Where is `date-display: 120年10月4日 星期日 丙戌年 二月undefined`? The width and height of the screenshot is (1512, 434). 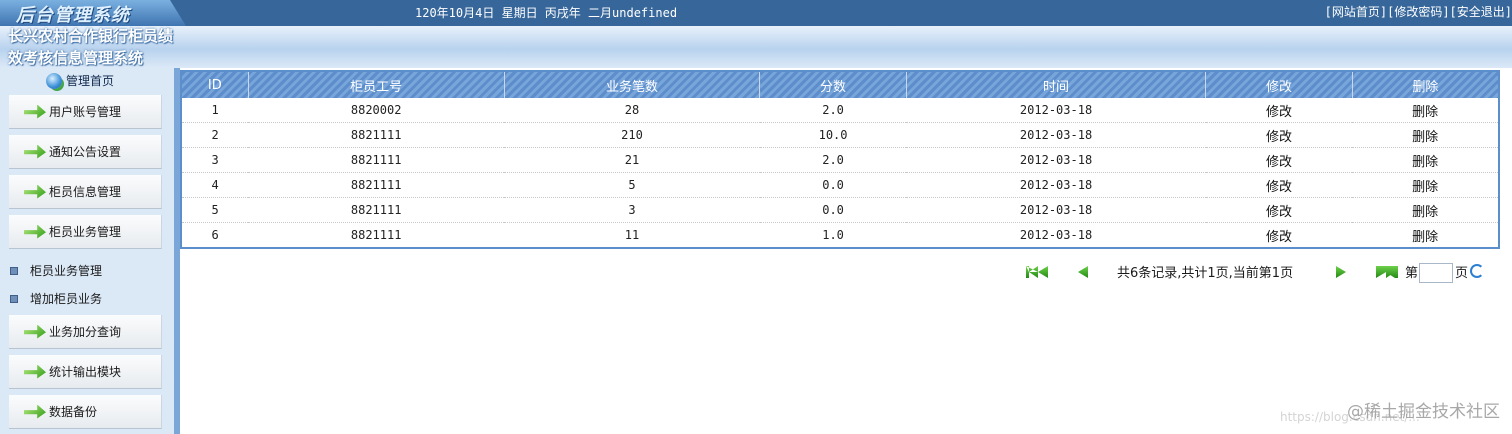
date-display: 120年10月4日 星期日 丙戌年 二月undefined is located at coordinates (546, 13).